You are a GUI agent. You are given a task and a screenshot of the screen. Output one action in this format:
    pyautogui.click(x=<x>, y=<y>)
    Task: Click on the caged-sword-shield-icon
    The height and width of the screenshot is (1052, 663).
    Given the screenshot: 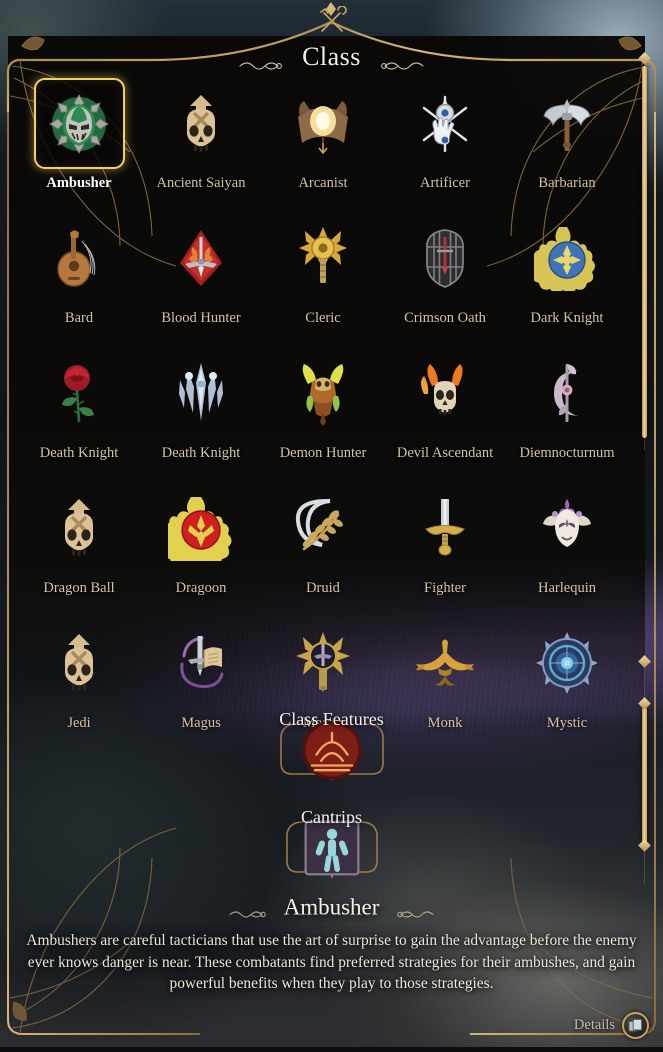 What is the action you would take?
    pyautogui.click(x=445, y=258)
    